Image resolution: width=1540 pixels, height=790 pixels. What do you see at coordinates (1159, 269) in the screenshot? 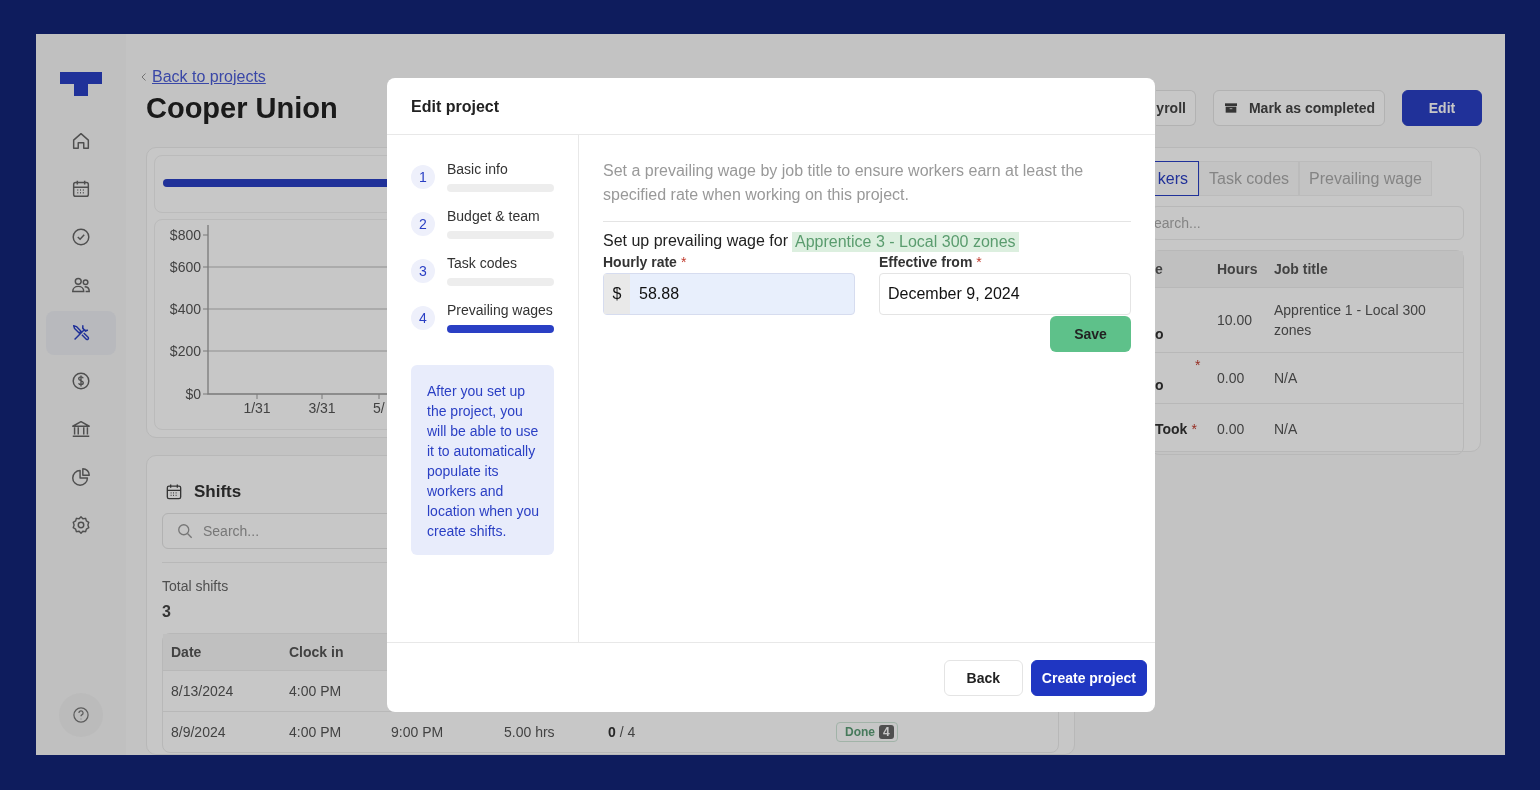
I see `column-header: e` at bounding box center [1159, 269].